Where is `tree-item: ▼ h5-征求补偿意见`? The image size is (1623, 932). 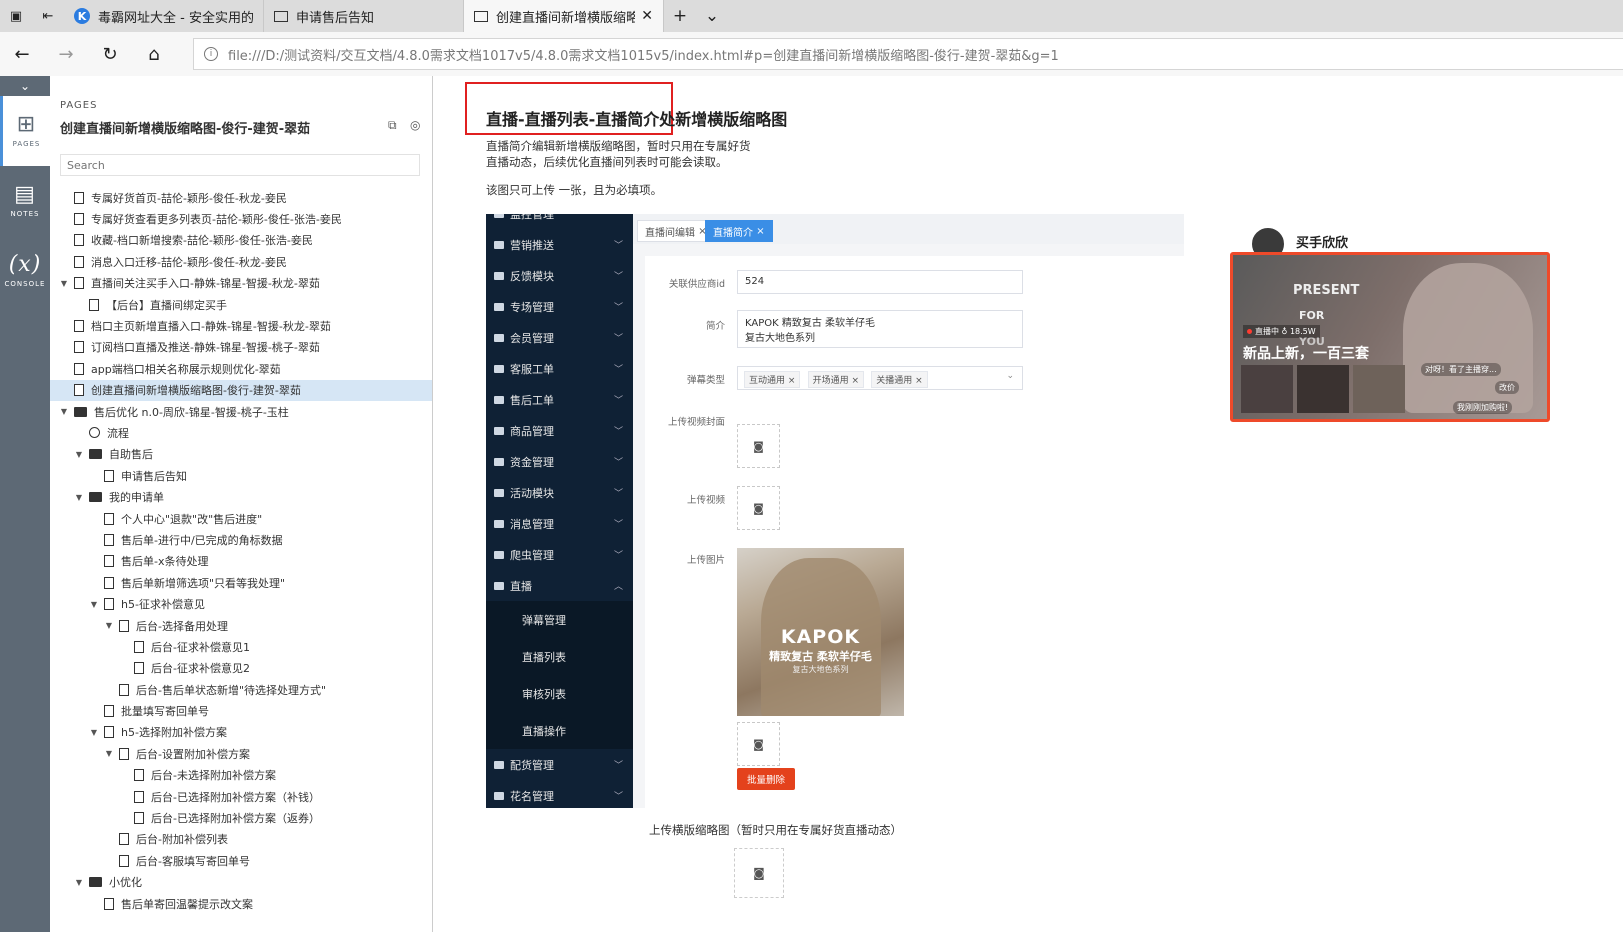 tree-item: ▼ h5-征求补偿意见 is located at coordinates (241, 603).